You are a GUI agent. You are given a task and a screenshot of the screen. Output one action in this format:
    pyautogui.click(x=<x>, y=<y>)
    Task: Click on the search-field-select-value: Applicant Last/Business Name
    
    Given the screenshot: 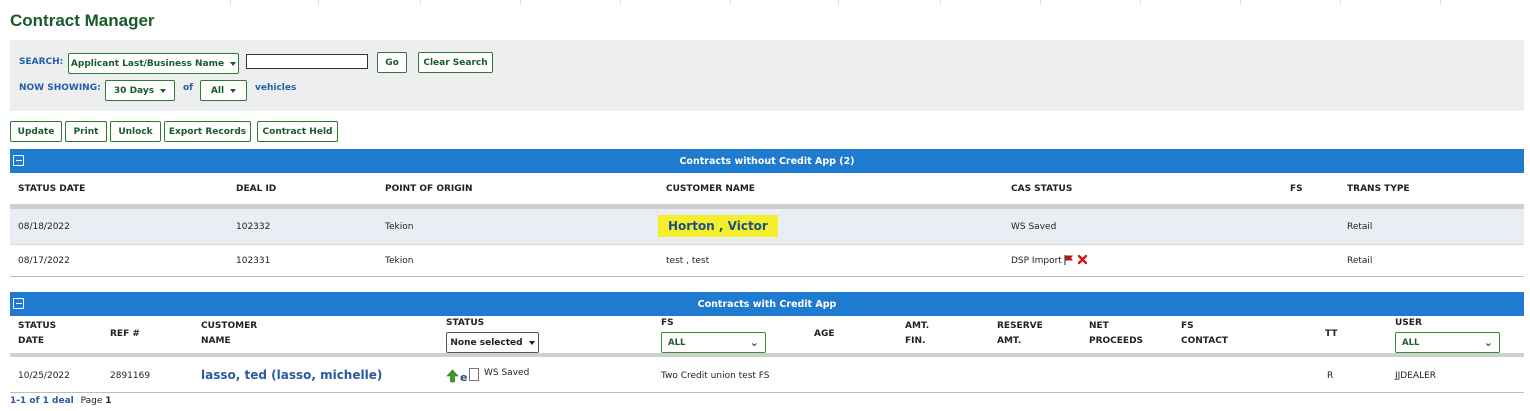 What is the action you would take?
    pyautogui.click(x=147, y=63)
    